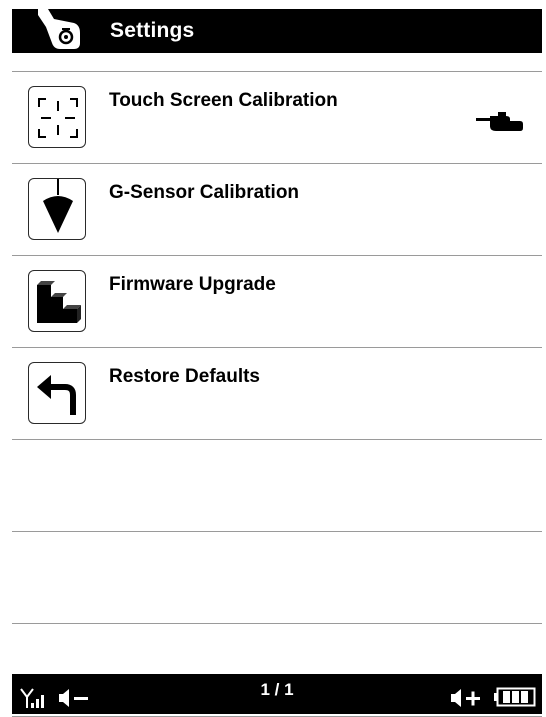  Describe the element at coordinates (277, 117) in the screenshot. I see `menu-item-touch-screen-calibration: Touch Screen Calibration` at that location.